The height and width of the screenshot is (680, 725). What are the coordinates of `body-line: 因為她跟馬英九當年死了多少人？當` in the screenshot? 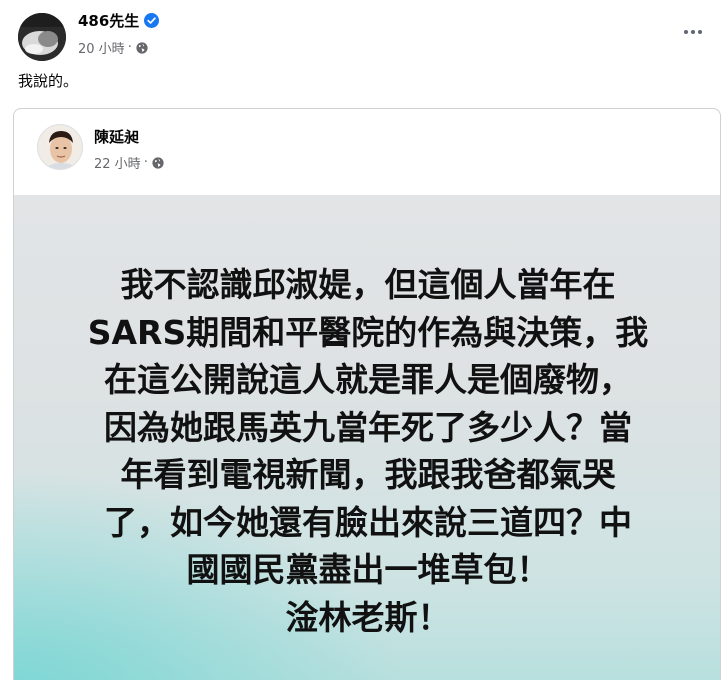 It's located at (368, 427).